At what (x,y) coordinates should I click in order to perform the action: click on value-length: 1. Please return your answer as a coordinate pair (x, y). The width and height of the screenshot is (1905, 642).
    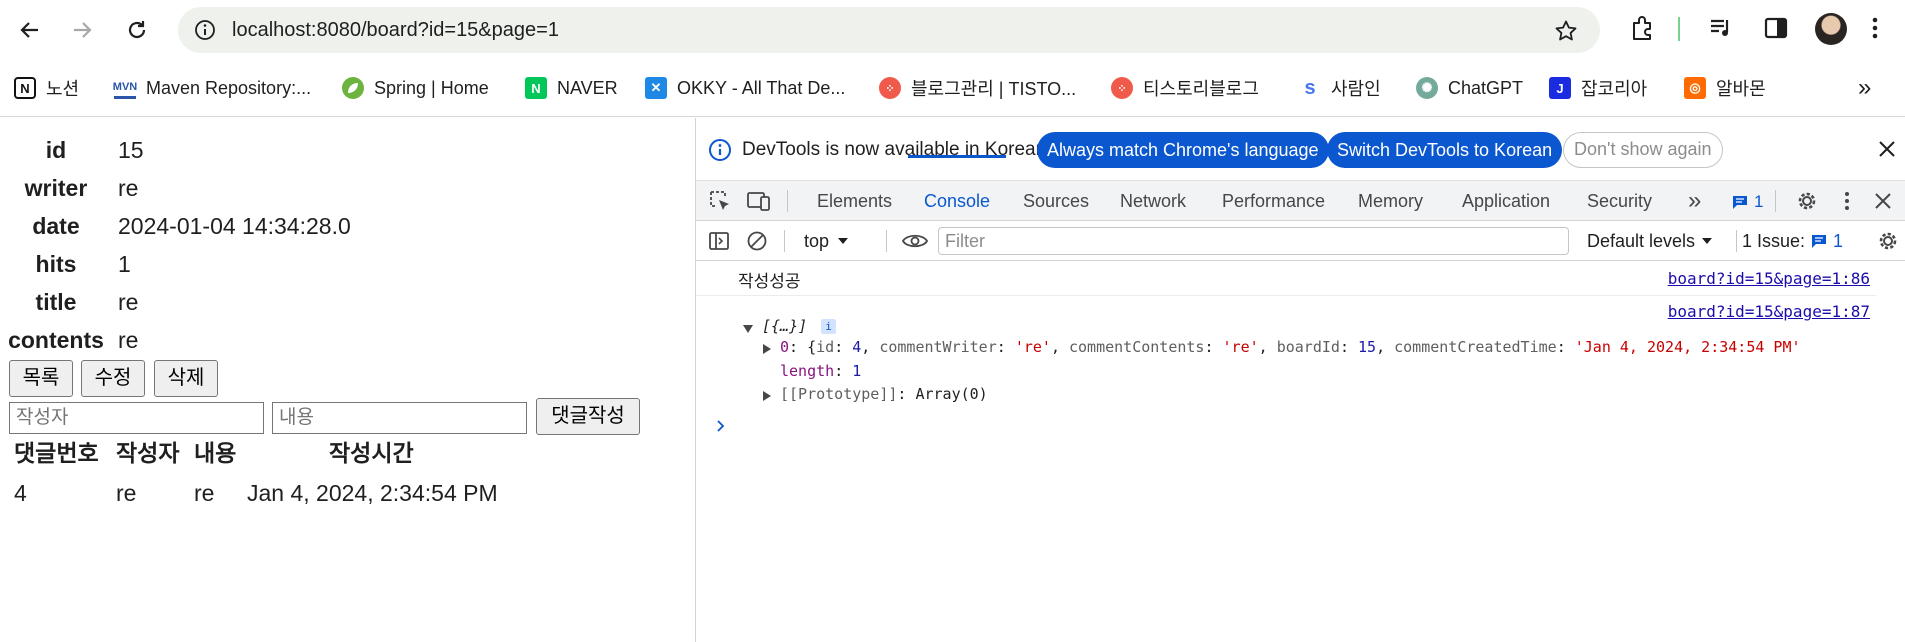
    Looking at the image, I should click on (857, 371).